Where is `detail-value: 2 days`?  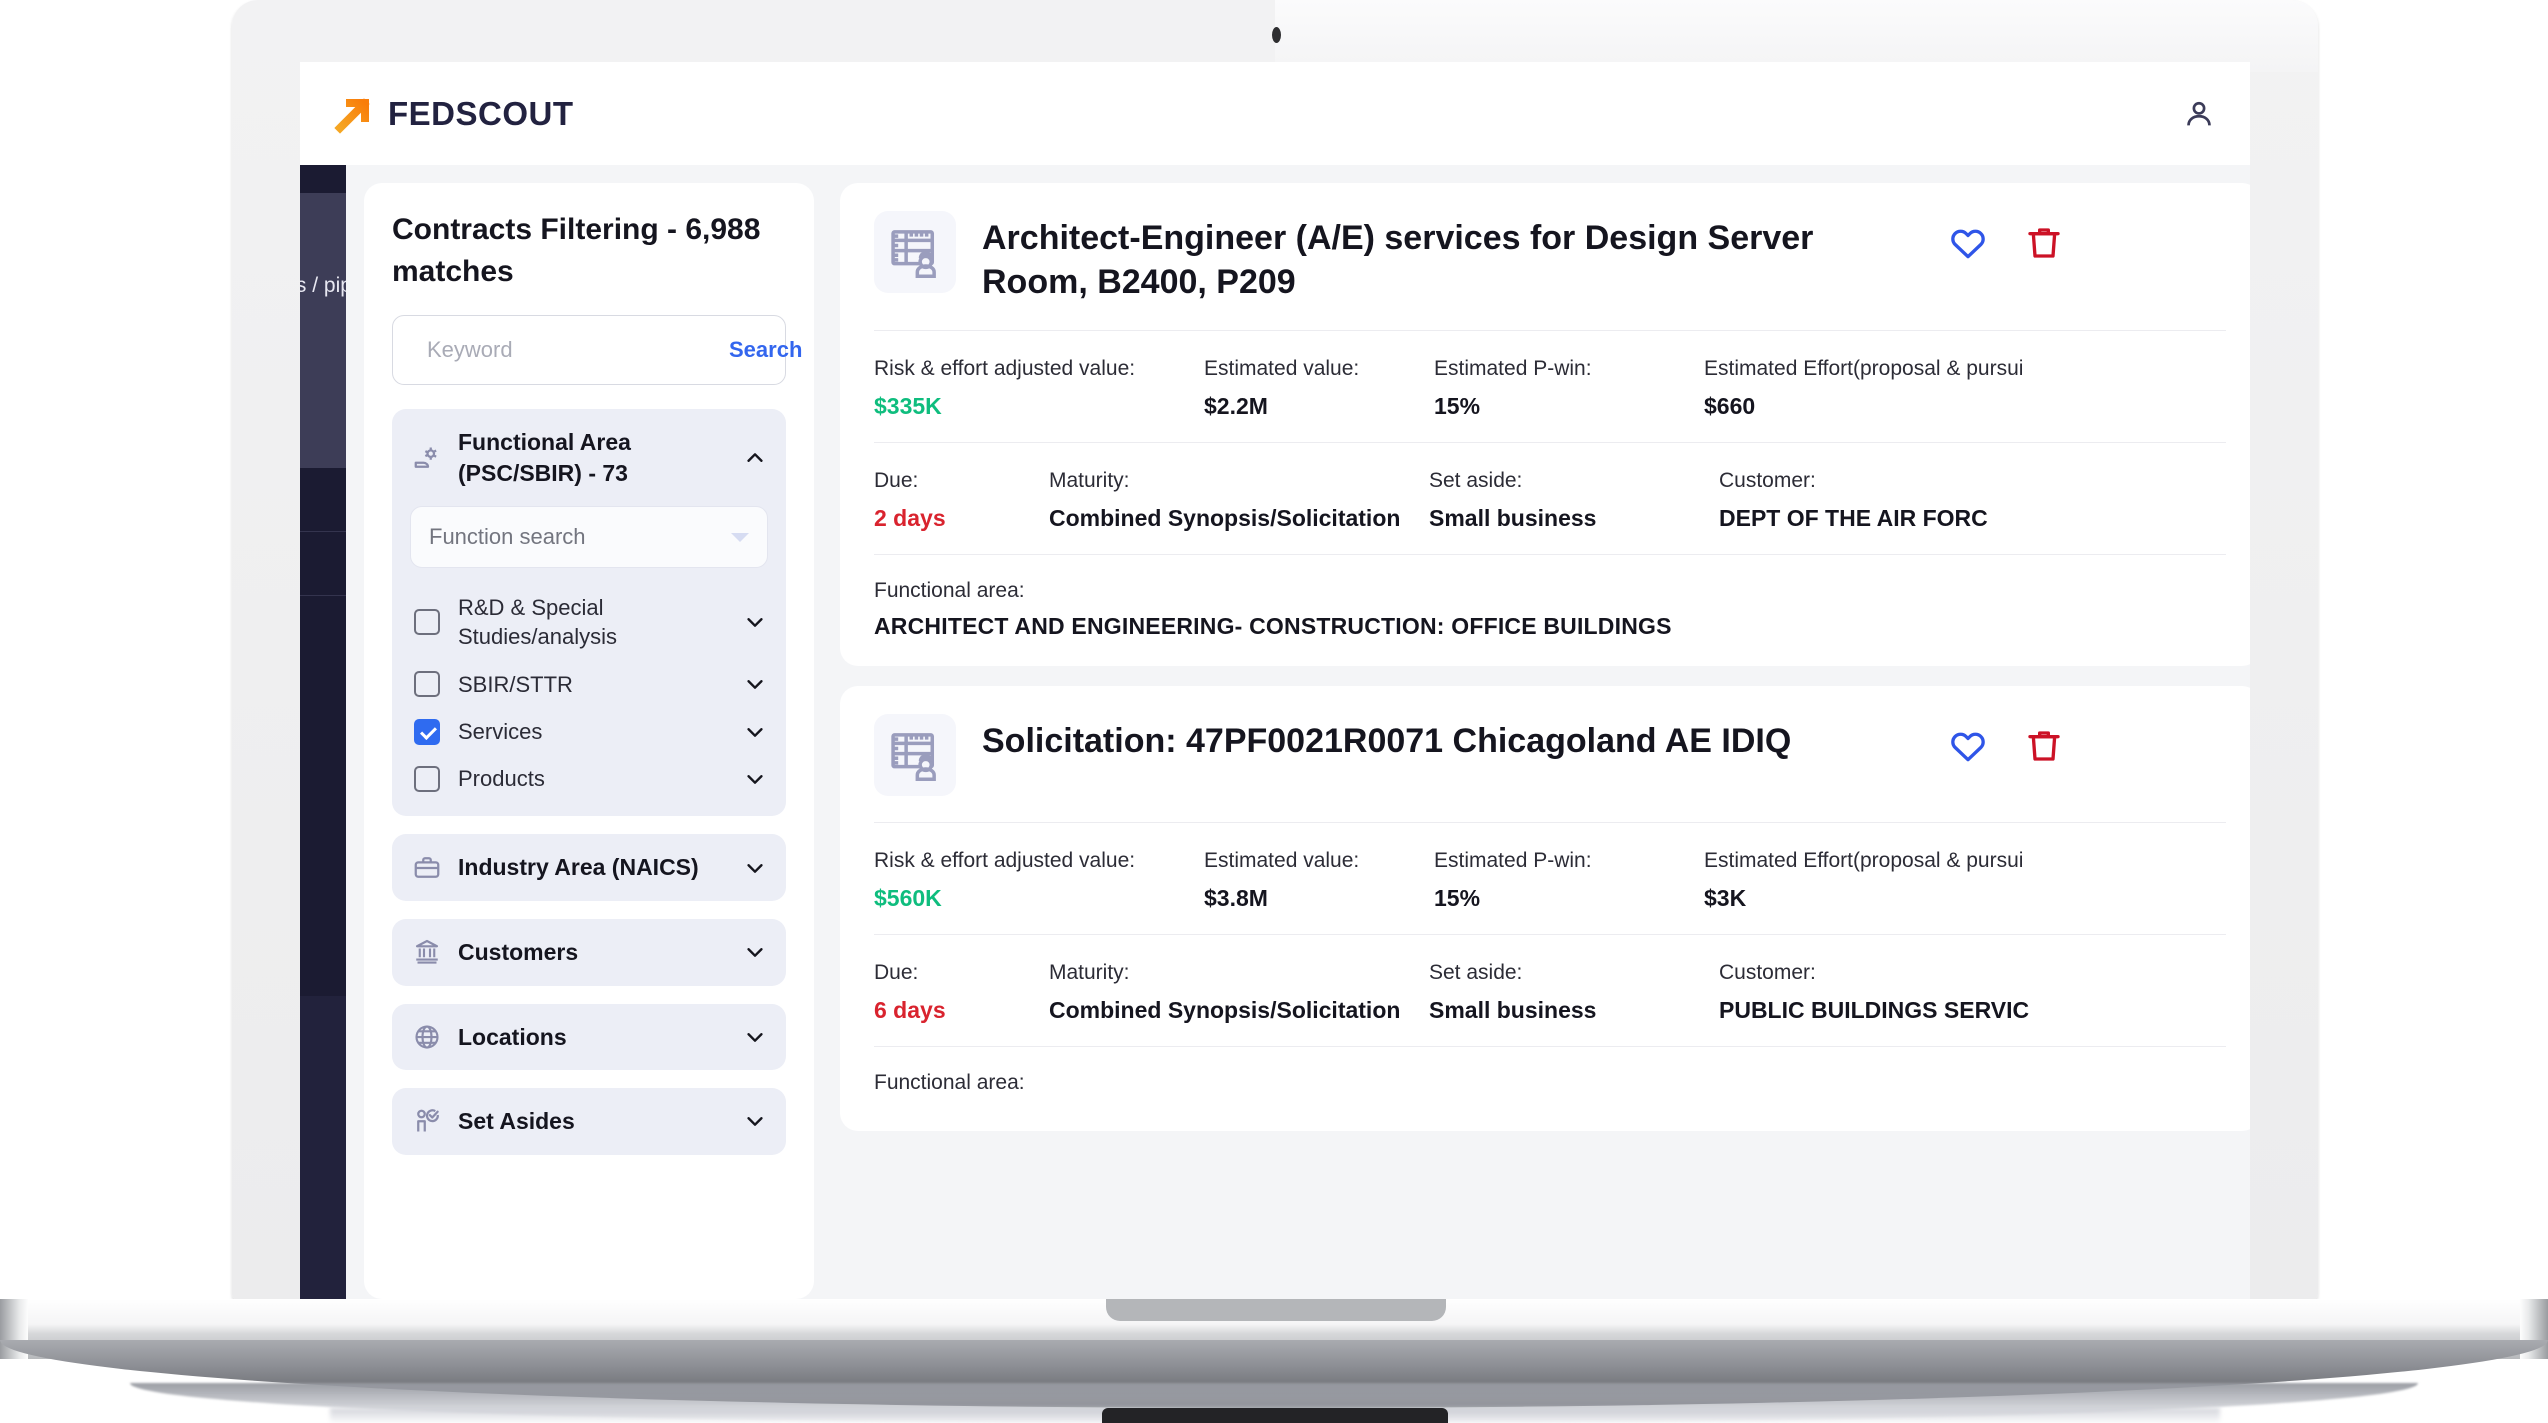
detail-value: 2 days is located at coordinates (910, 518).